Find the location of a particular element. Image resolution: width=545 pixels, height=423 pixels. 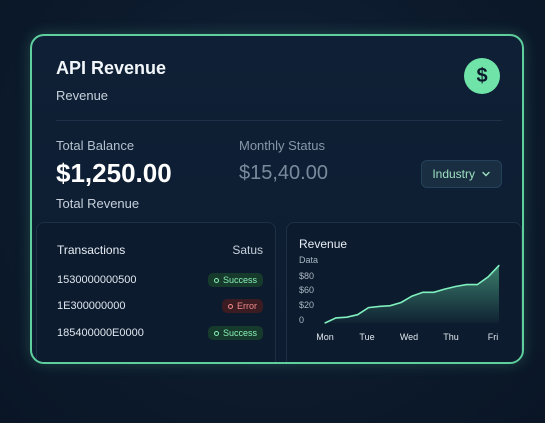

y-tick-label: Data is located at coordinates (308, 260).